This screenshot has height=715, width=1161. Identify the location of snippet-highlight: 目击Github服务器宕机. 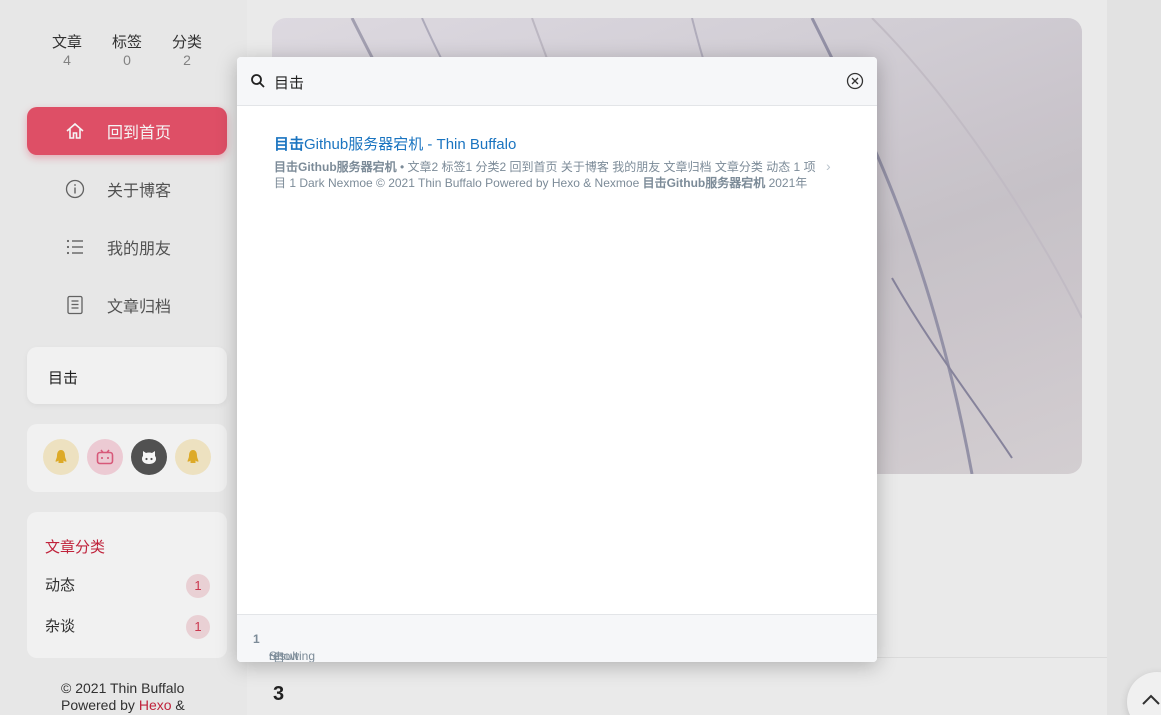
(335, 167).